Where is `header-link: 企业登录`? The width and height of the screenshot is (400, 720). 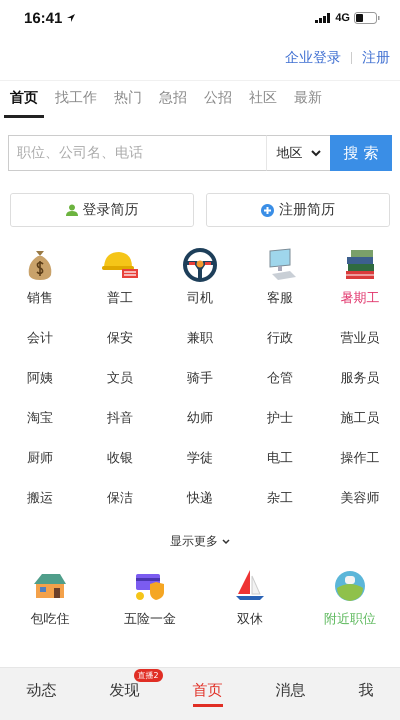
header-link: 企业登录 is located at coordinates (313, 58).